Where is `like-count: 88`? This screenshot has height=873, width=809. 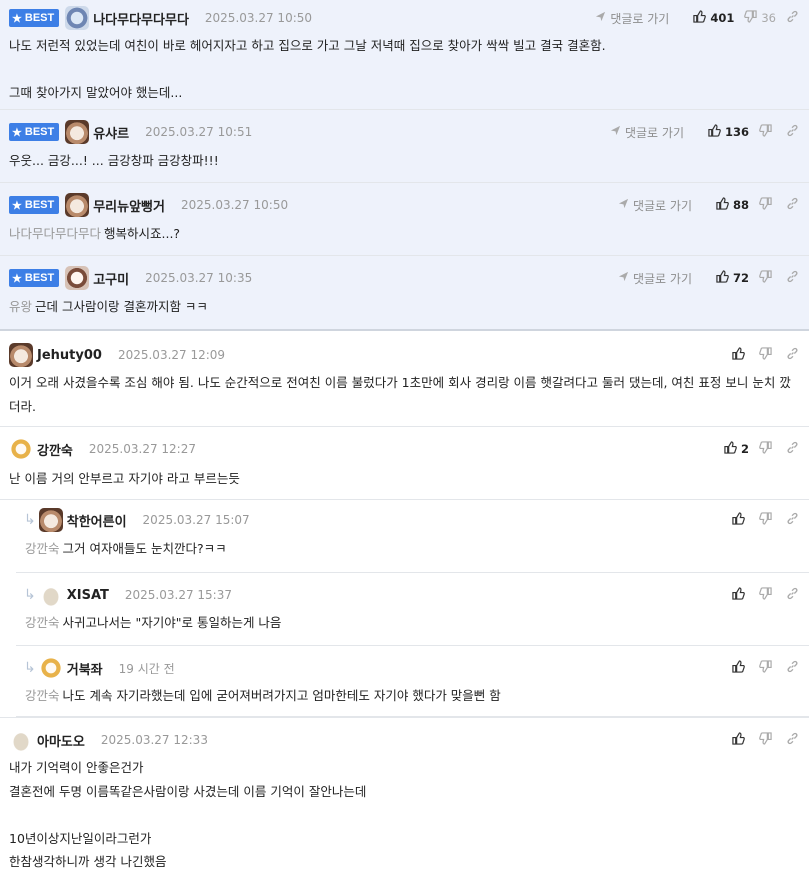 like-count: 88 is located at coordinates (740, 205).